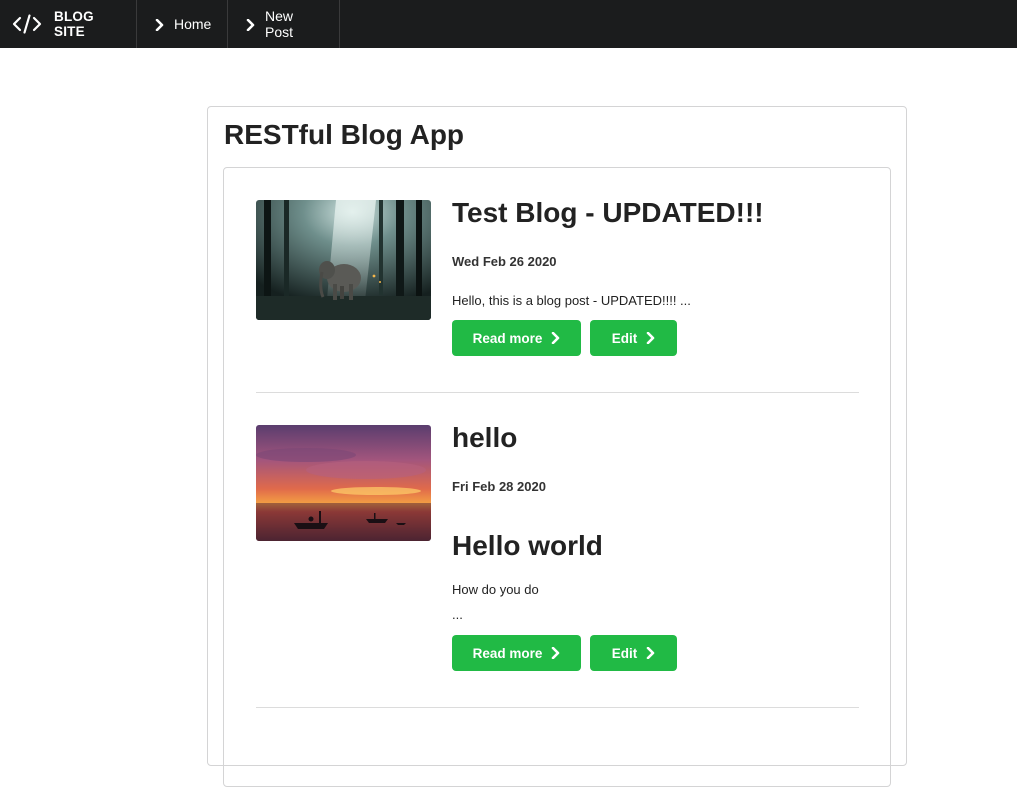 The image size is (1017, 787). I want to click on post-title: Test Blog - UPDATED!!!, so click(608, 213).